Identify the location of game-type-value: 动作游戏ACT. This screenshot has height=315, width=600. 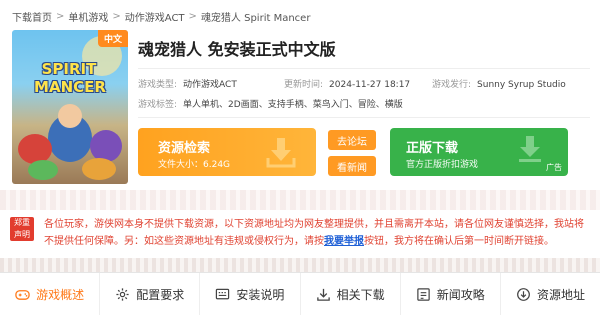
(210, 85).